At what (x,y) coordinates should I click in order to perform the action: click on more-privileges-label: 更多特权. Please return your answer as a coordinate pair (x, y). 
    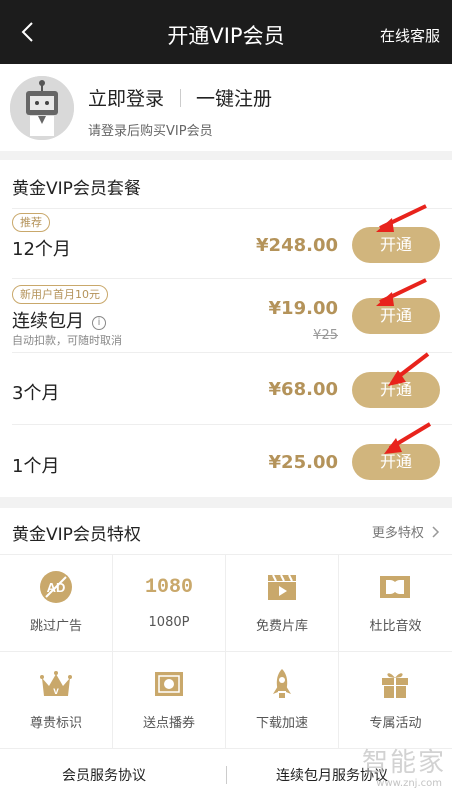
    Looking at the image, I should click on (397, 533).